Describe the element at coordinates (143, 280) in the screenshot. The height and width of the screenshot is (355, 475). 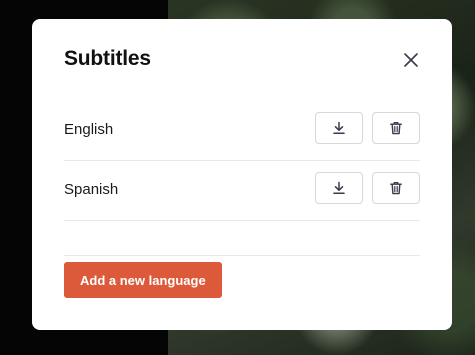
I see `add-language-button: Add a new language` at that location.